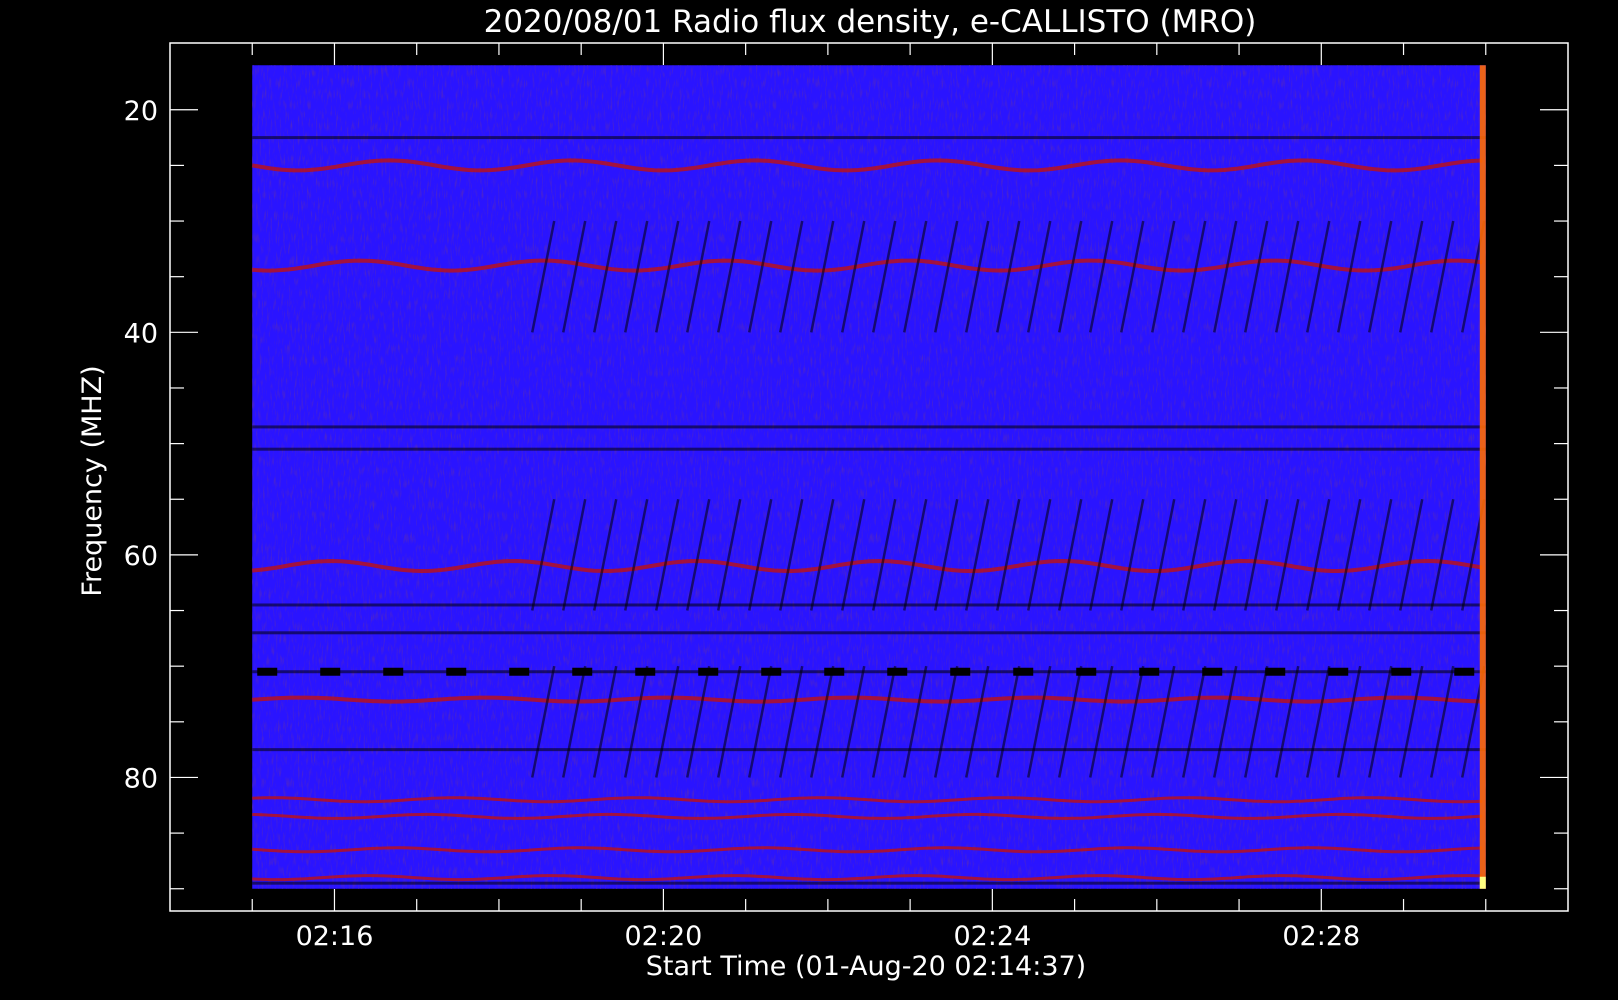 This screenshot has width=1618, height=1000. What do you see at coordinates (141, 333) in the screenshot?
I see `y-tick-label: 40` at bounding box center [141, 333].